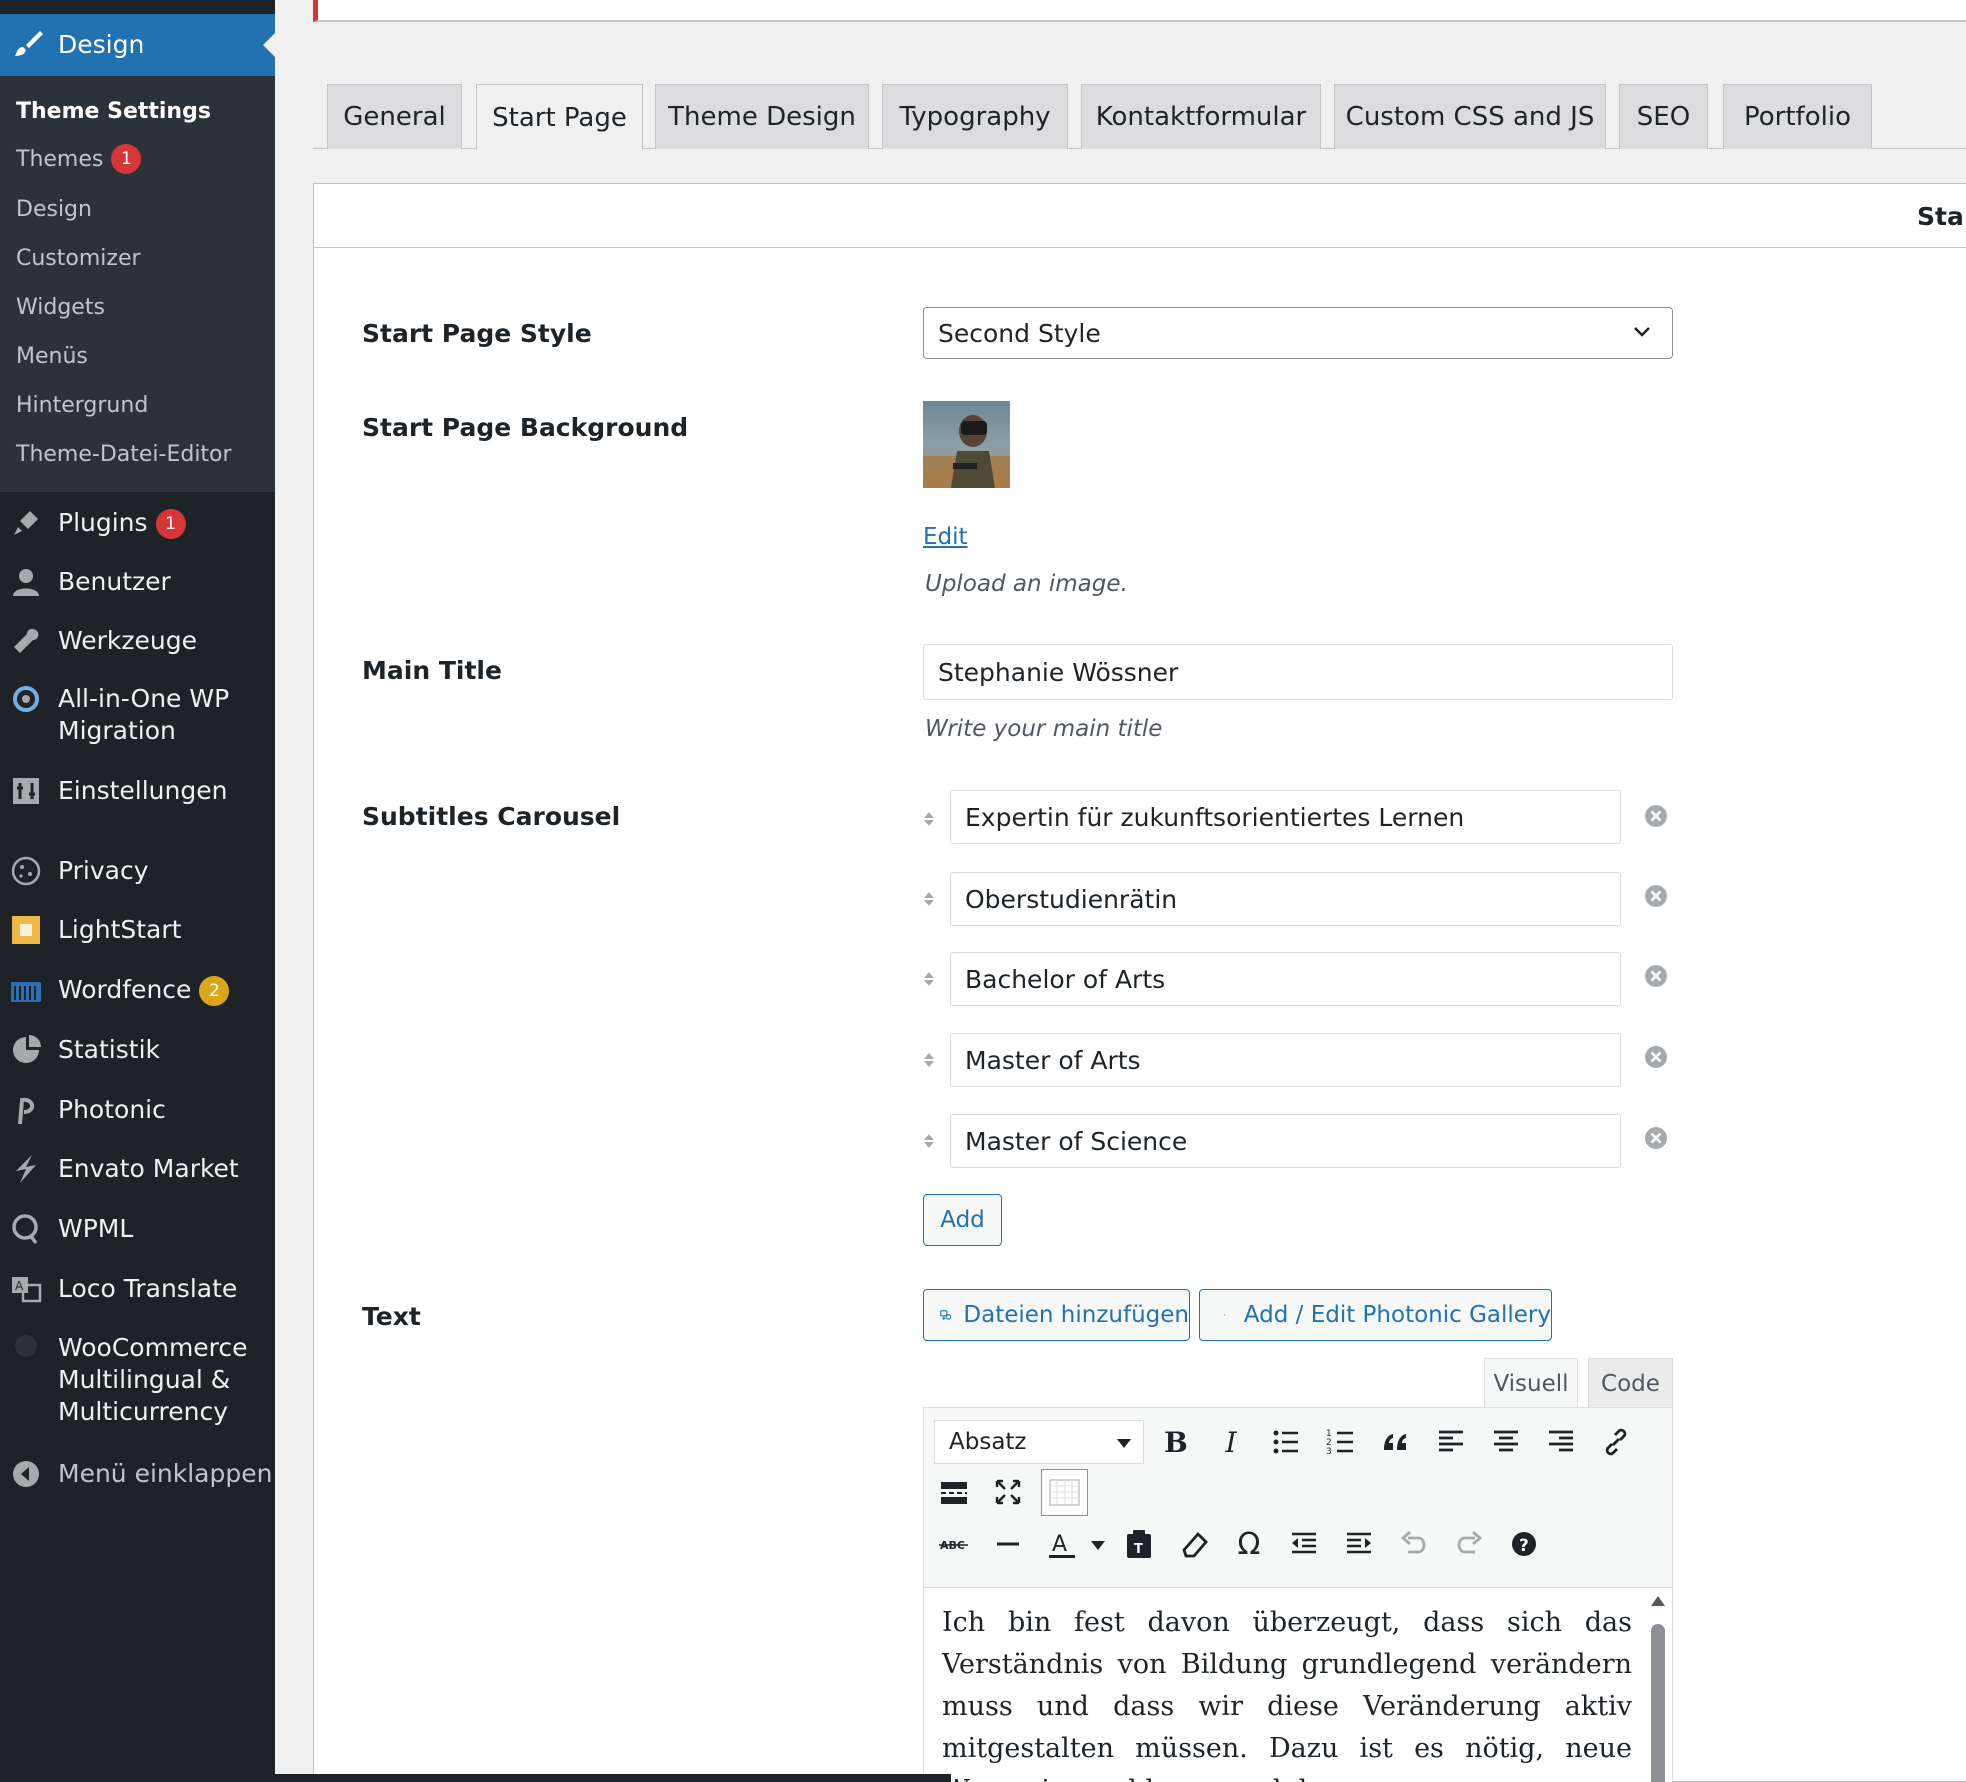 This screenshot has height=1782, width=1966. I want to click on submenu-theme-file-editor: Theme-Datei-Editor, so click(124, 454).